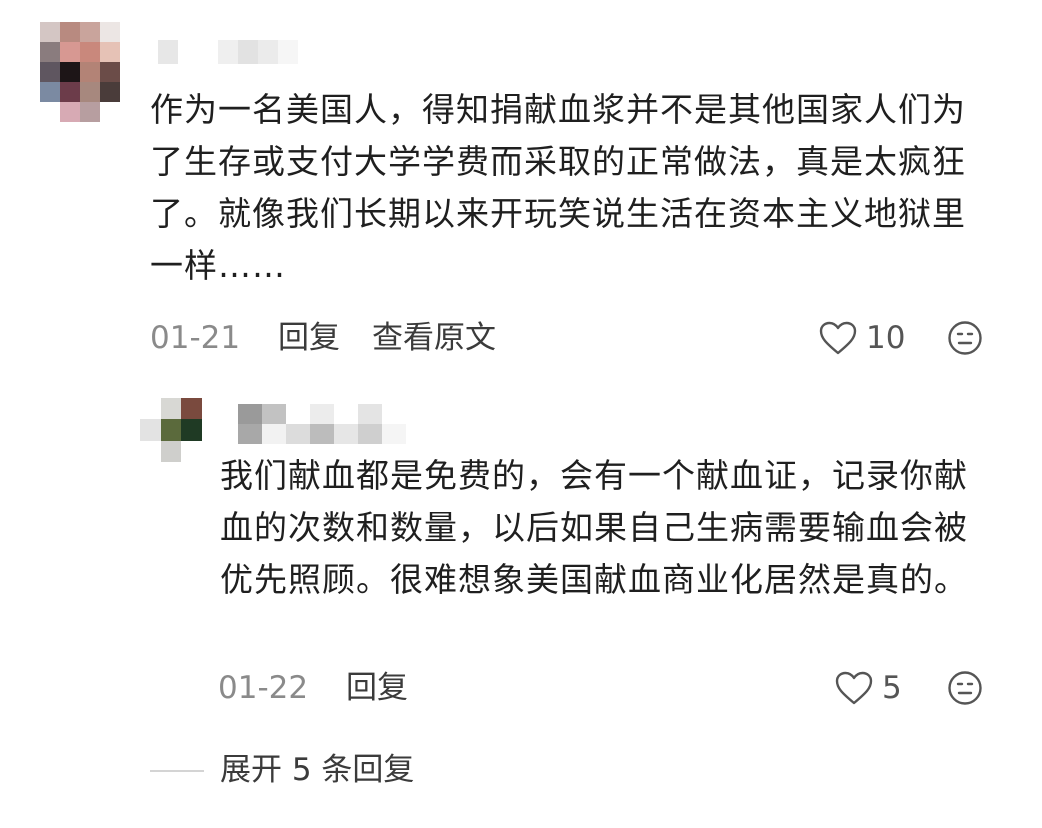 This screenshot has height=828, width=1042. What do you see at coordinates (177, 771) in the screenshot?
I see `divider` at bounding box center [177, 771].